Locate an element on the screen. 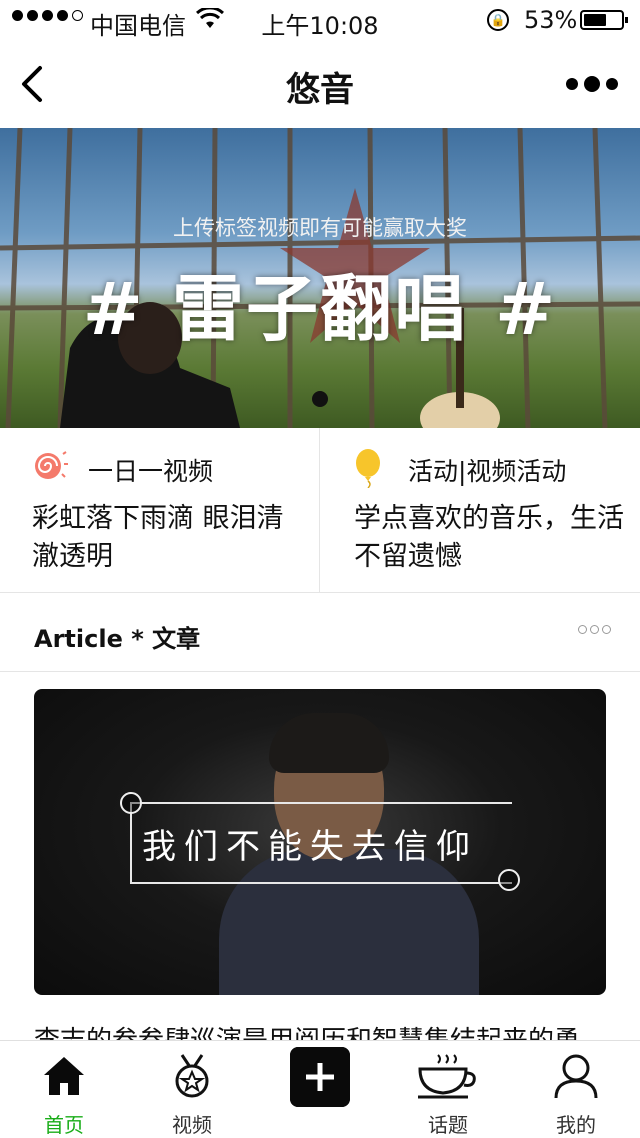 The height and width of the screenshot is (1138, 640). tab-add is located at coordinates (320, 1089).